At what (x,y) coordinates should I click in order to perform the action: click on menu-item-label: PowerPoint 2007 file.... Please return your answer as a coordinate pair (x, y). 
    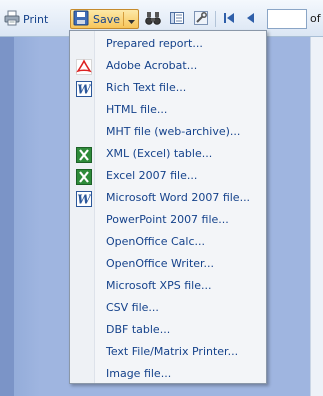
    Looking at the image, I should click on (167, 219).